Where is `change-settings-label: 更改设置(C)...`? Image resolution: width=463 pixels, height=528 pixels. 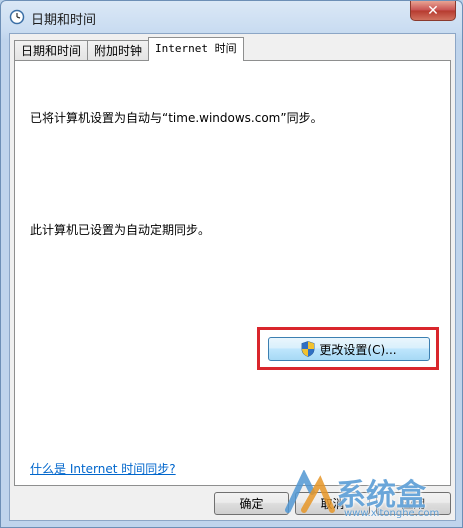
change-settings-label: 更改设置(C)... is located at coordinates (358, 349).